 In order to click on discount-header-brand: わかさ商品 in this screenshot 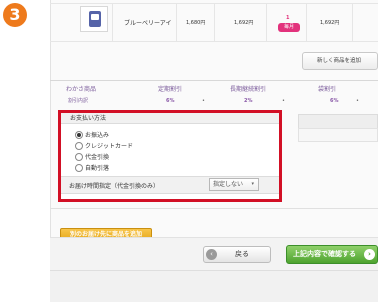, I will do `click(81, 89)`.